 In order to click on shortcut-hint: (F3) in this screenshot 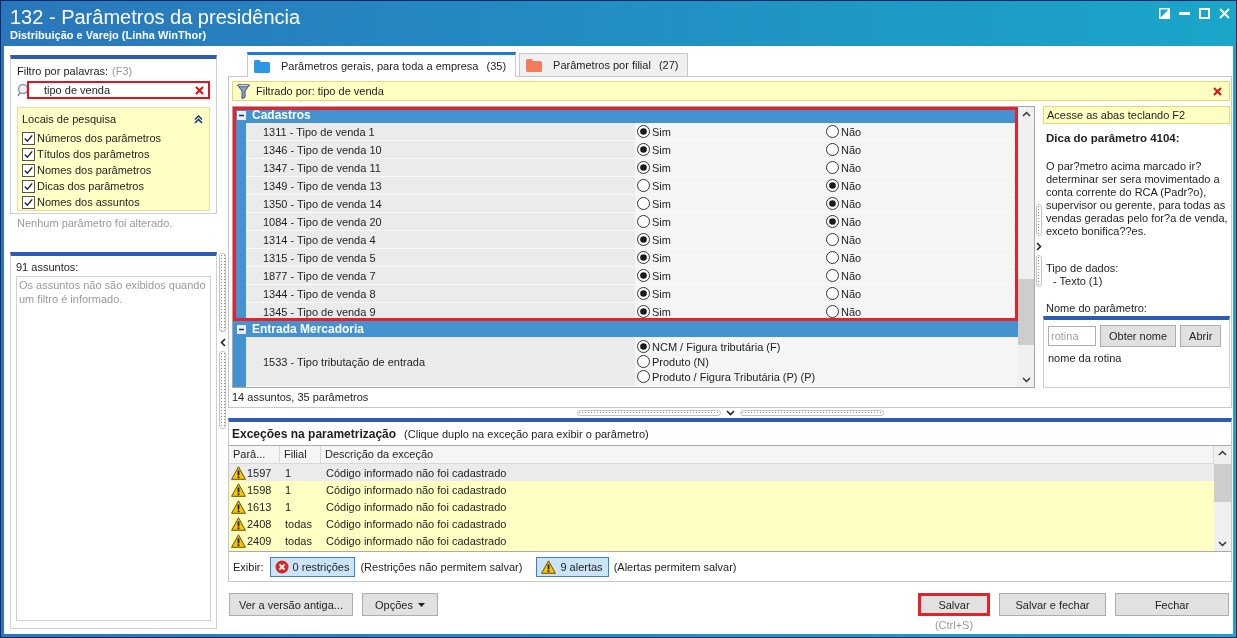, I will do `click(122, 71)`.